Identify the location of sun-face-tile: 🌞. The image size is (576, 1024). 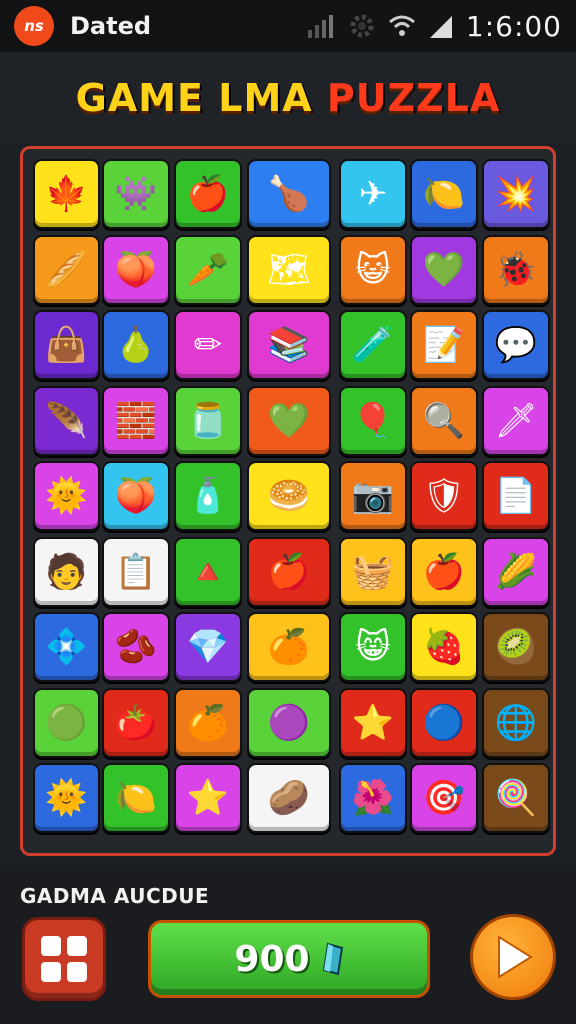
(66, 798).